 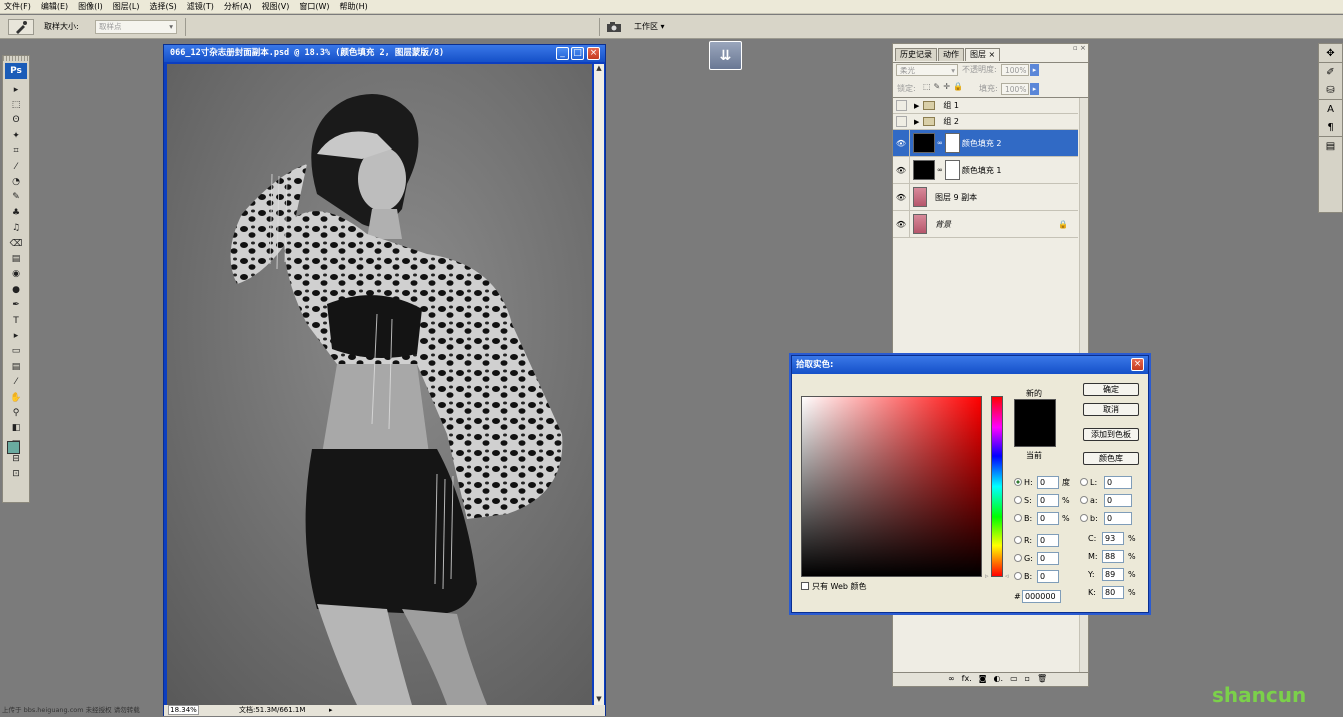 I want to click on web-only-checkbox, so click(x=805, y=586).